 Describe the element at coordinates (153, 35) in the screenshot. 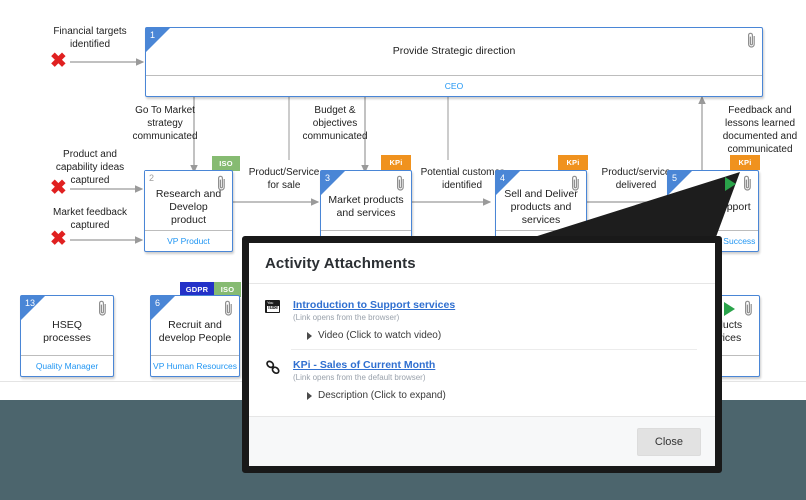

I see `box-number: 1` at that location.